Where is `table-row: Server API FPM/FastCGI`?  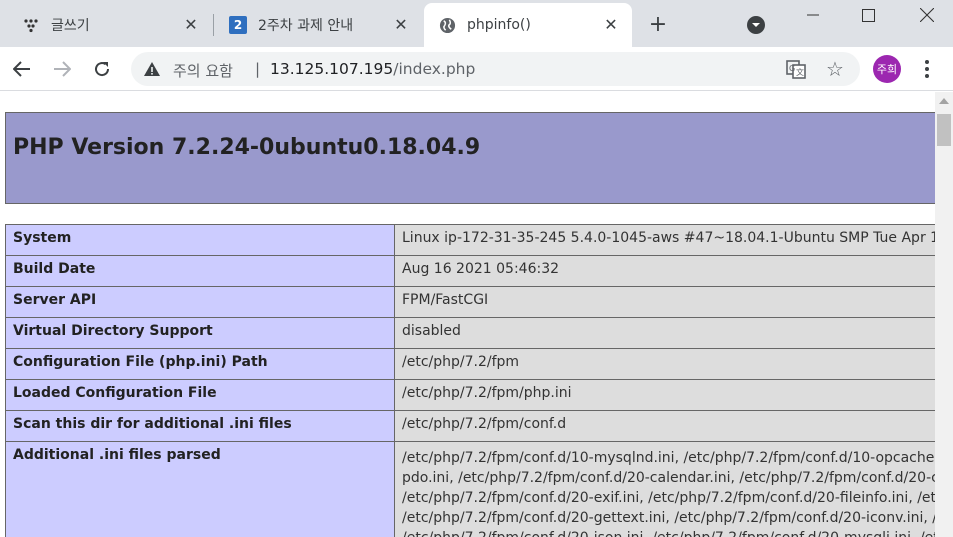 table-row: Server API FPM/FastCGI is located at coordinates (470, 302).